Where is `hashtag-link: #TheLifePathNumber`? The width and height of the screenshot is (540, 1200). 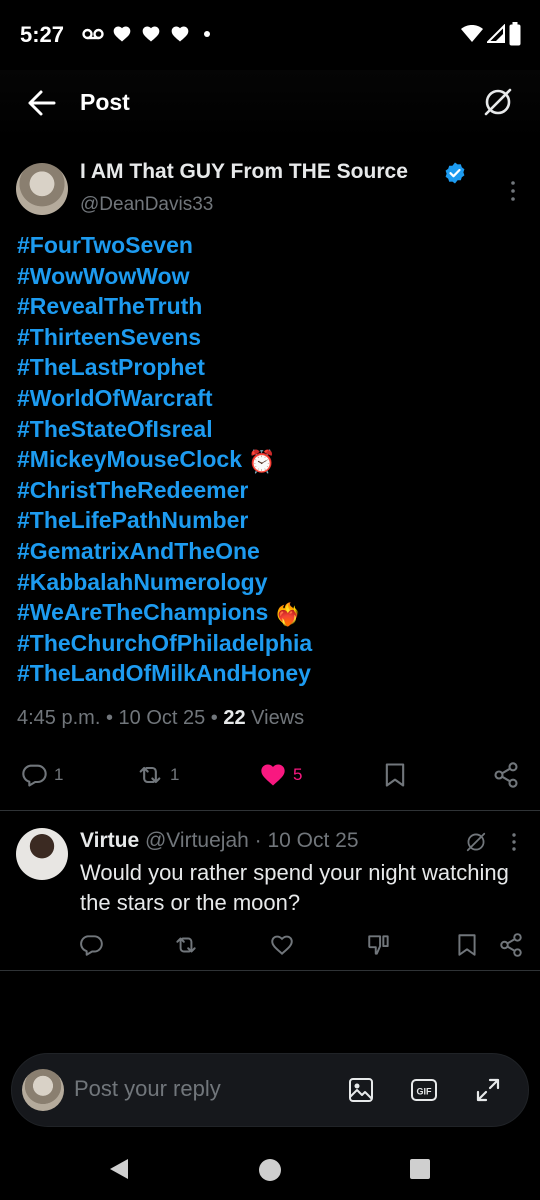 hashtag-link: #TheLifePathNumber is located at coordinates (272, 520).